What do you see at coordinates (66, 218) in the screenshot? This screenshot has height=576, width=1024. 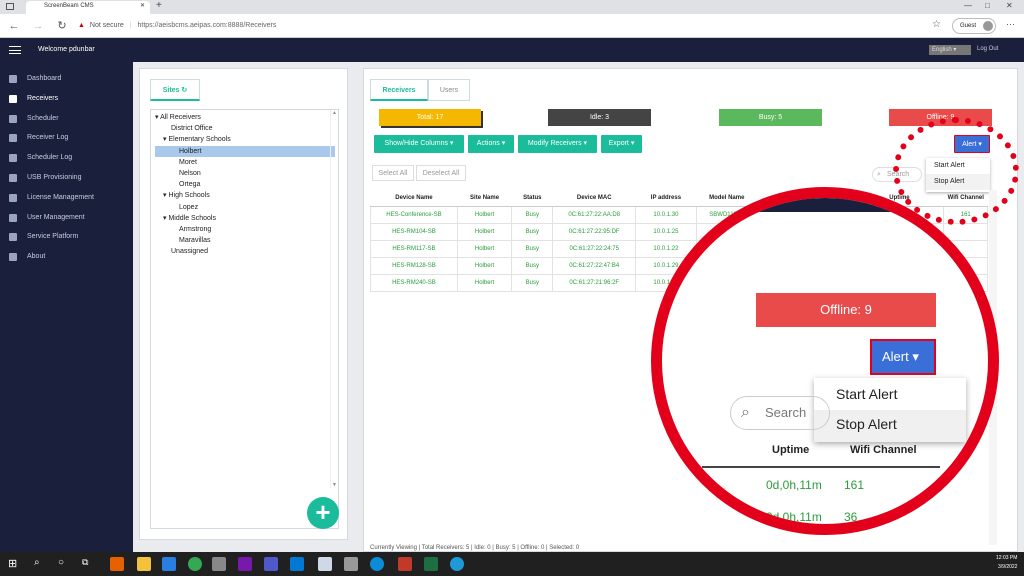 I see `sidebar-item-user-management: User Management` at bounding box center [66, 218].